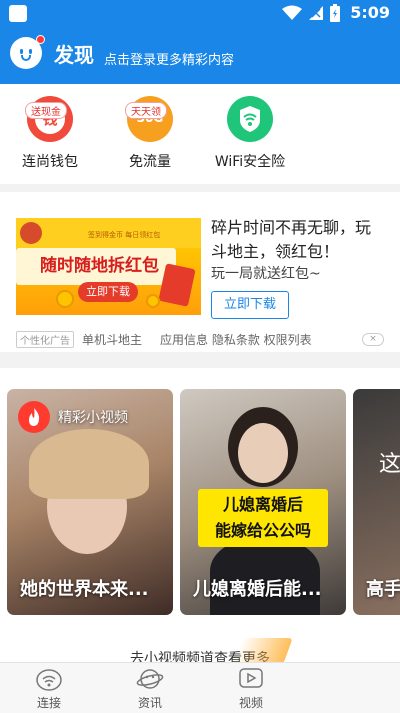  I want to click on tool-wallet: 钱 送现金 连尚钱包, so click(52, 133).